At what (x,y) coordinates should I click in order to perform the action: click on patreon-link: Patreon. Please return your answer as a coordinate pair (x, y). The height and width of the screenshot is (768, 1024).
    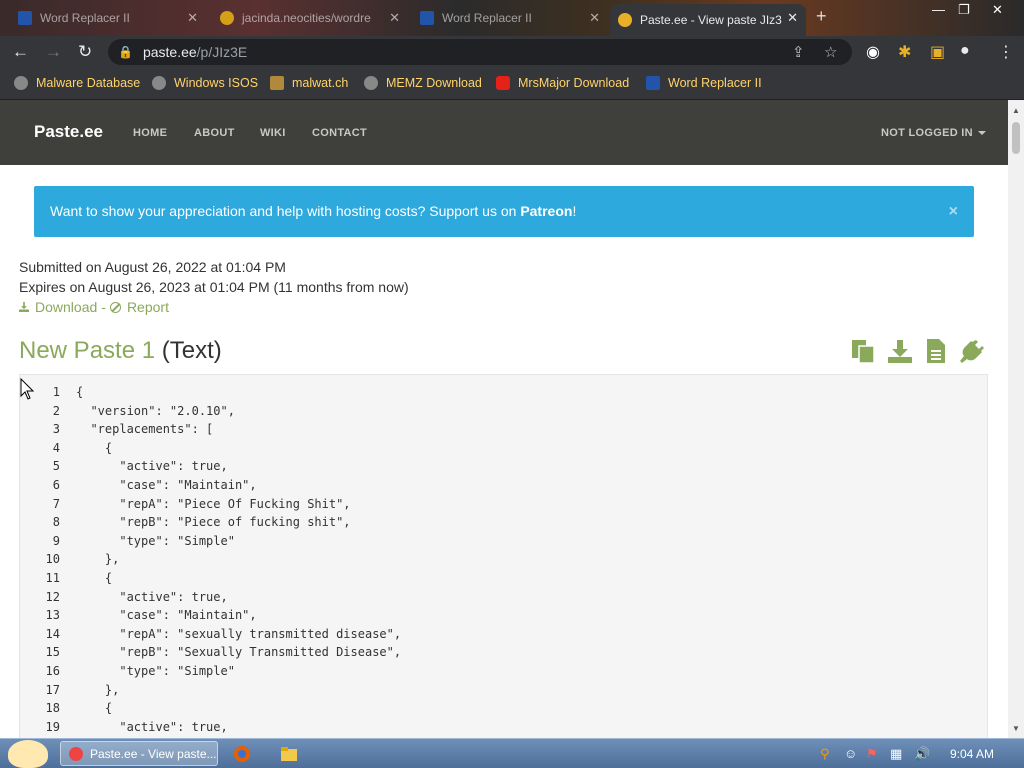
    Looking at the image, I should click on (546, 211).